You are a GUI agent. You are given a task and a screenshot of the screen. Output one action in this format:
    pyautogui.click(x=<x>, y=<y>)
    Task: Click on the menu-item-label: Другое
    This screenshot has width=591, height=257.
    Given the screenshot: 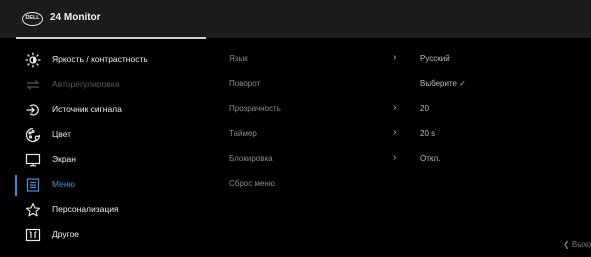 What is the action you would take?
    pyautogui.click(x=66, y=234)
    